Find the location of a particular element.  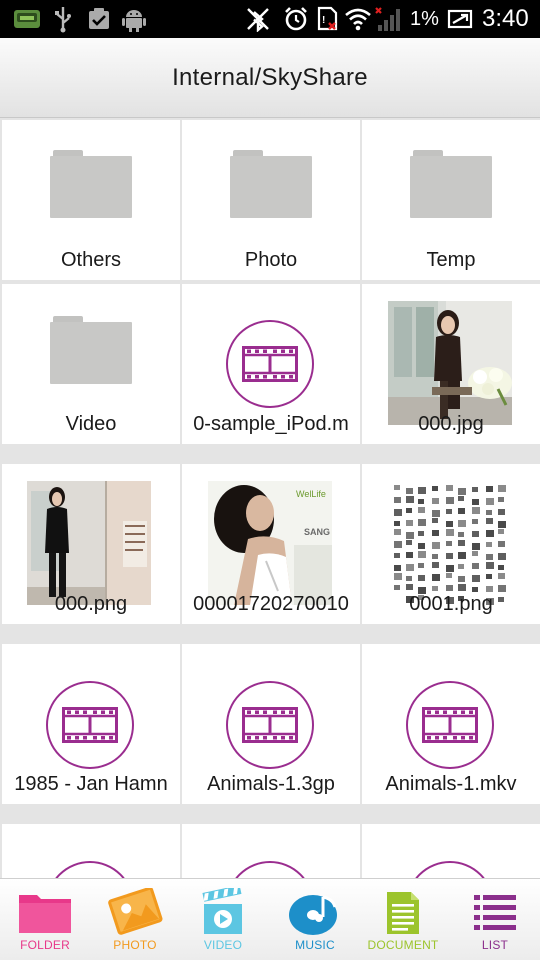

grid-item-folder: Photo is located at coordinates (271, 200).